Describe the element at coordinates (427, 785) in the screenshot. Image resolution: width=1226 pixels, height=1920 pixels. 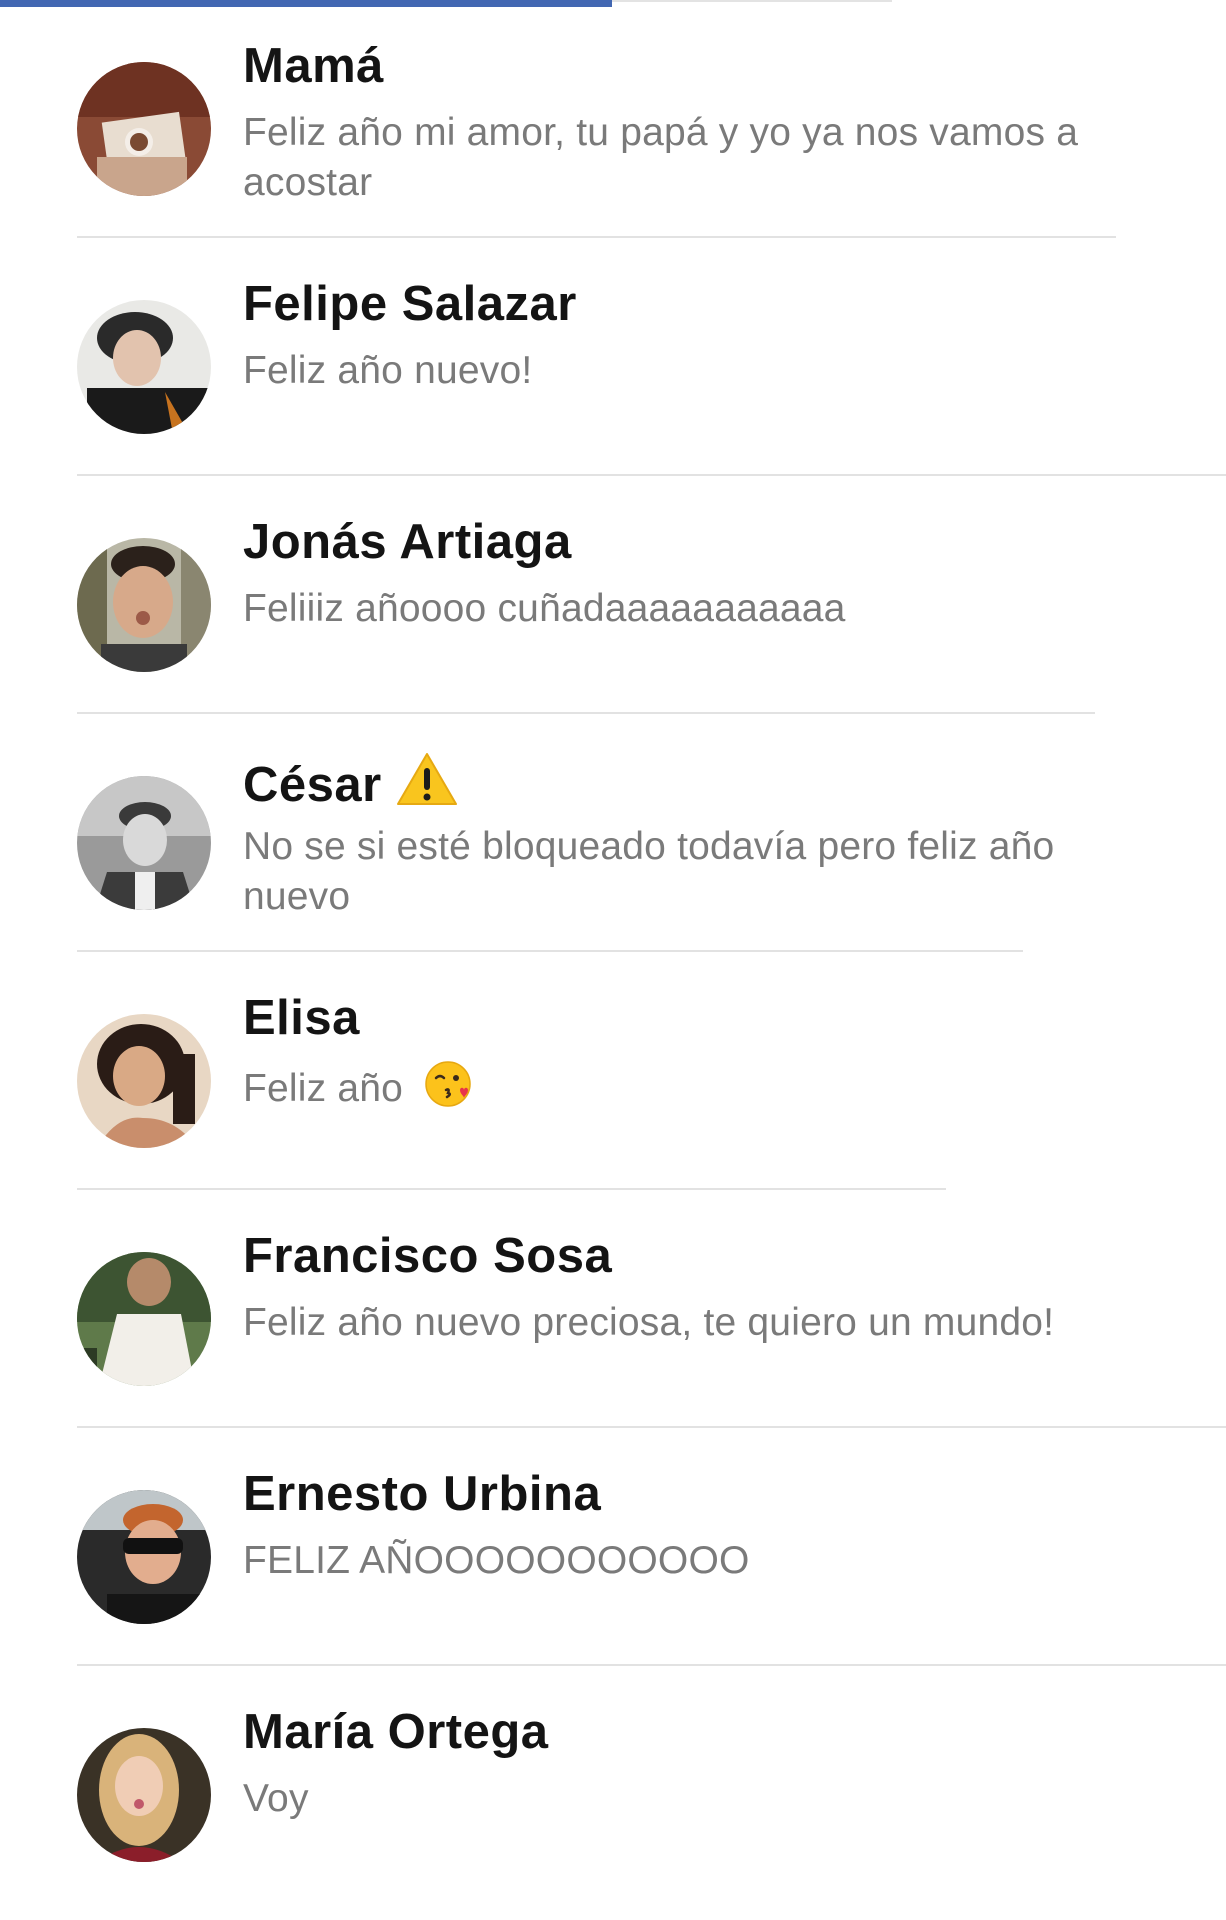
I see `warning-icon` at that location.